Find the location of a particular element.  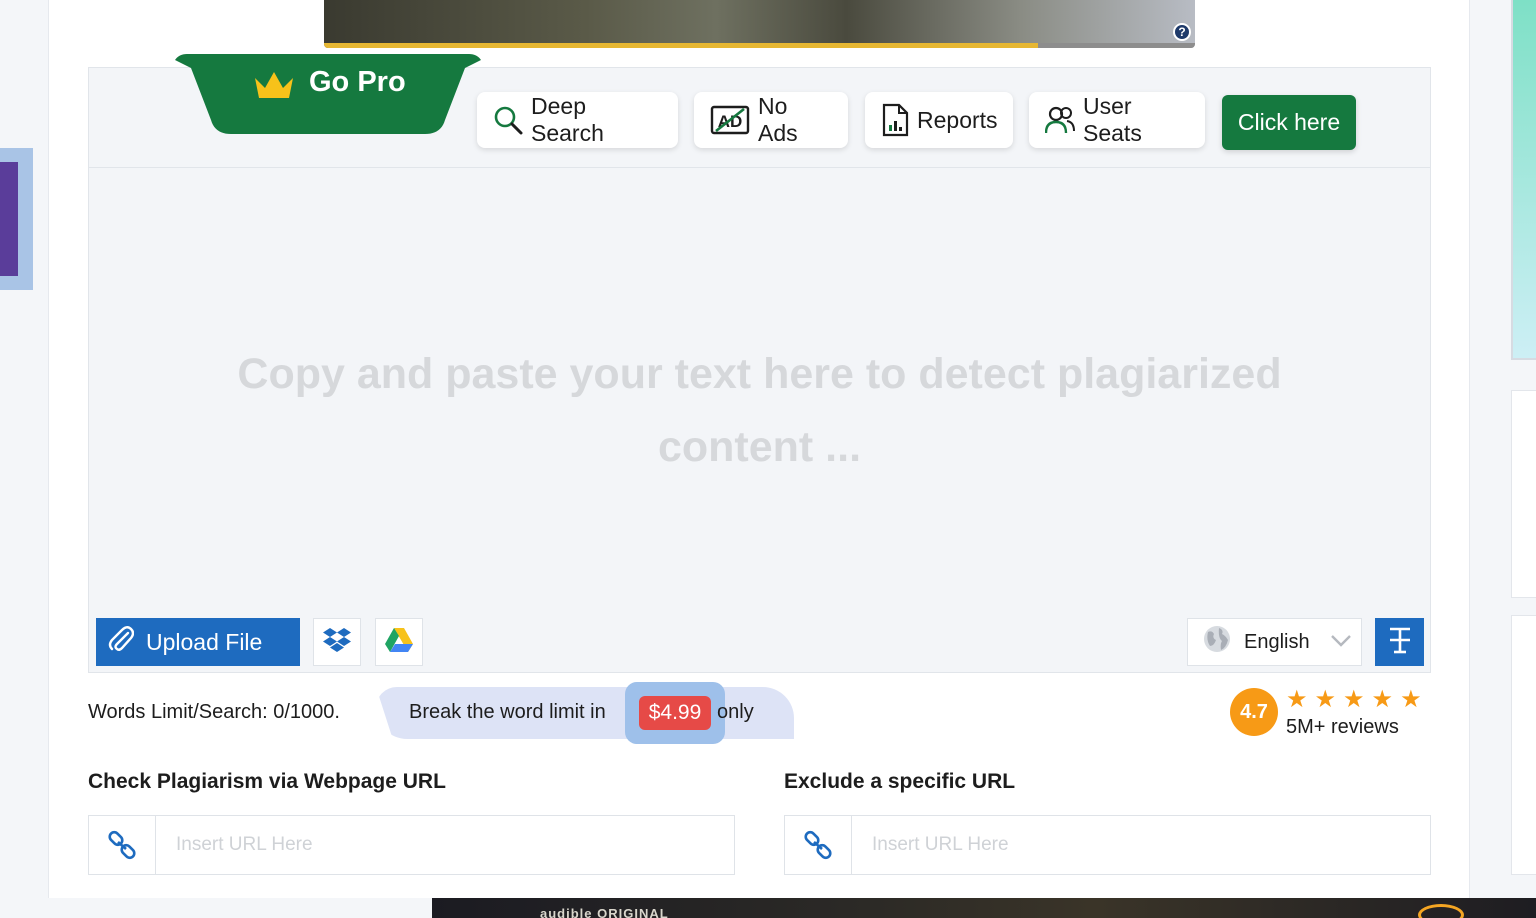

deep-search-label: Deep Search is located at coordinates (567, 119).